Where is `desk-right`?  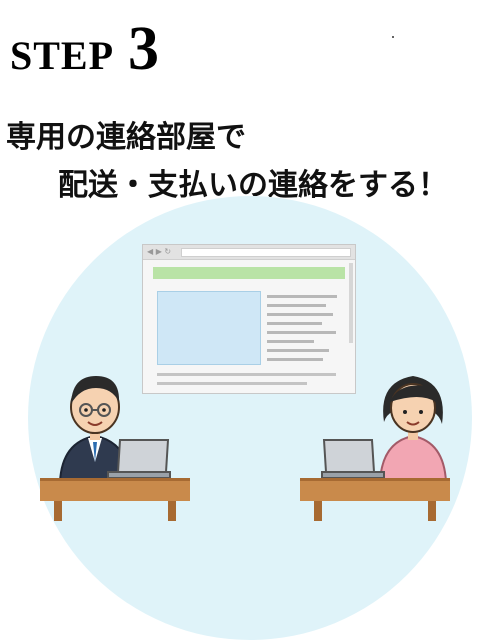 desk-right is located at coordinates (375, 499).